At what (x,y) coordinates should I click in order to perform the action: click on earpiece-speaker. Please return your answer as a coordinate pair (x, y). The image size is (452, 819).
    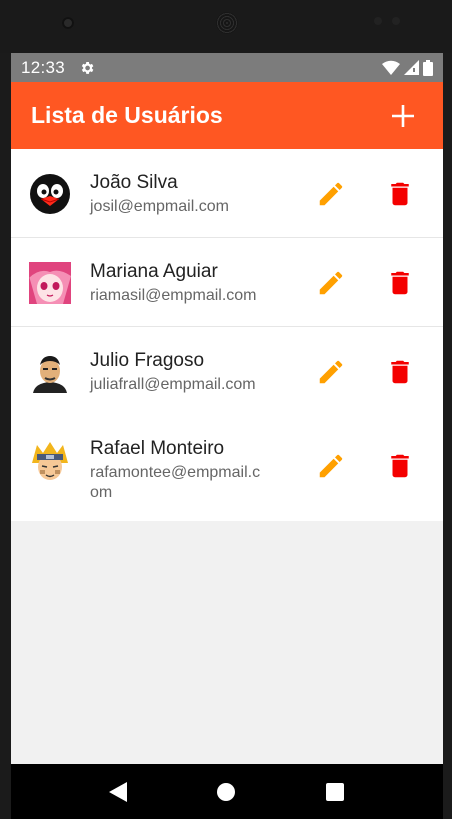
    Looking at the image, I should click on (227, 23).